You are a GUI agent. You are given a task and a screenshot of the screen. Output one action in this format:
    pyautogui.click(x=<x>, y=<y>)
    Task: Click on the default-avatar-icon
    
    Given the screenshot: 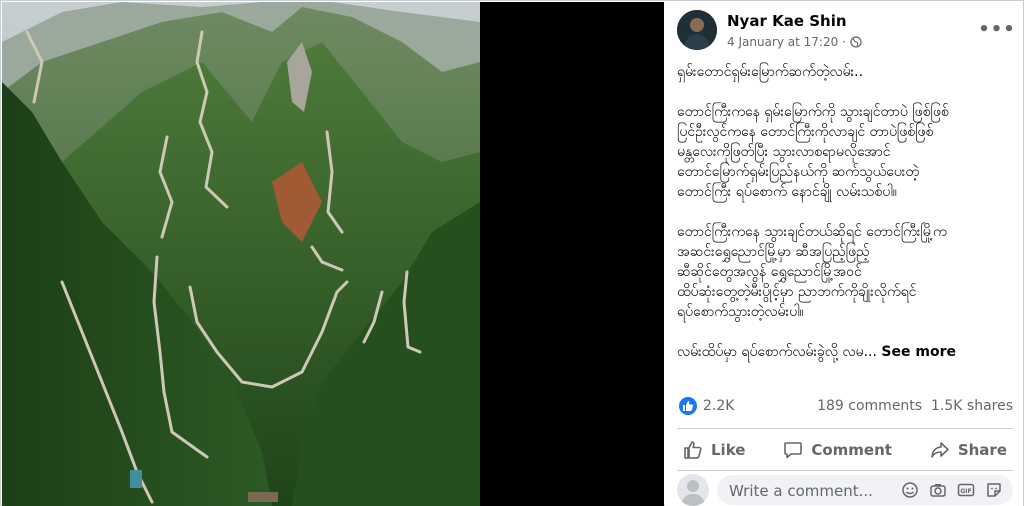 What is the action you would take?
    pyautogui.click(x=693, y=490)
    